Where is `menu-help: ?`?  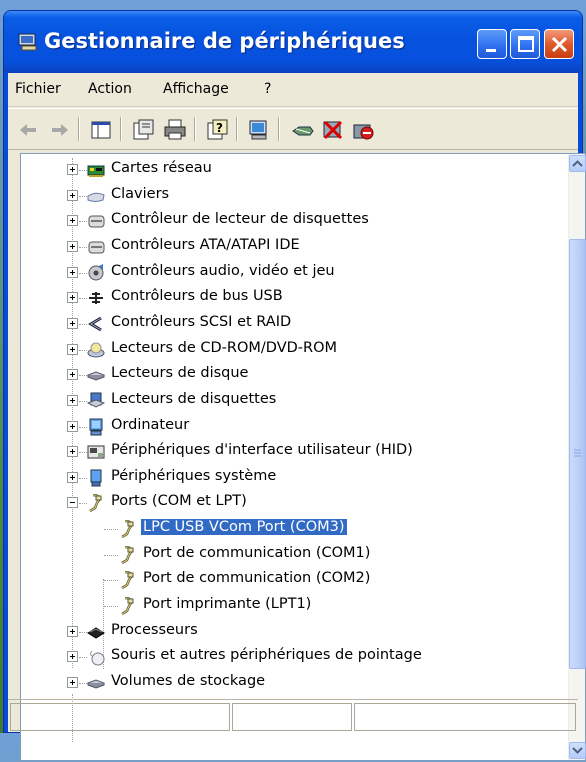 menu-help: ? is located at coordinates (267, 89).